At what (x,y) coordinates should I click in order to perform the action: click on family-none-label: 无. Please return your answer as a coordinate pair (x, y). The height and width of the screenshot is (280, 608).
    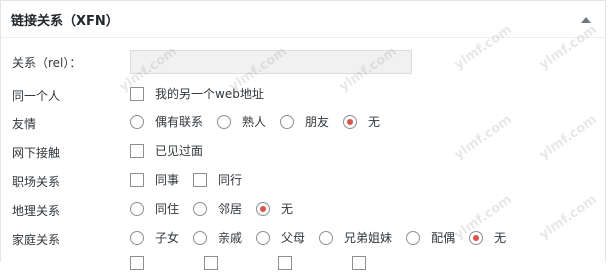
    Looking at the image, I should click on (500, 238).